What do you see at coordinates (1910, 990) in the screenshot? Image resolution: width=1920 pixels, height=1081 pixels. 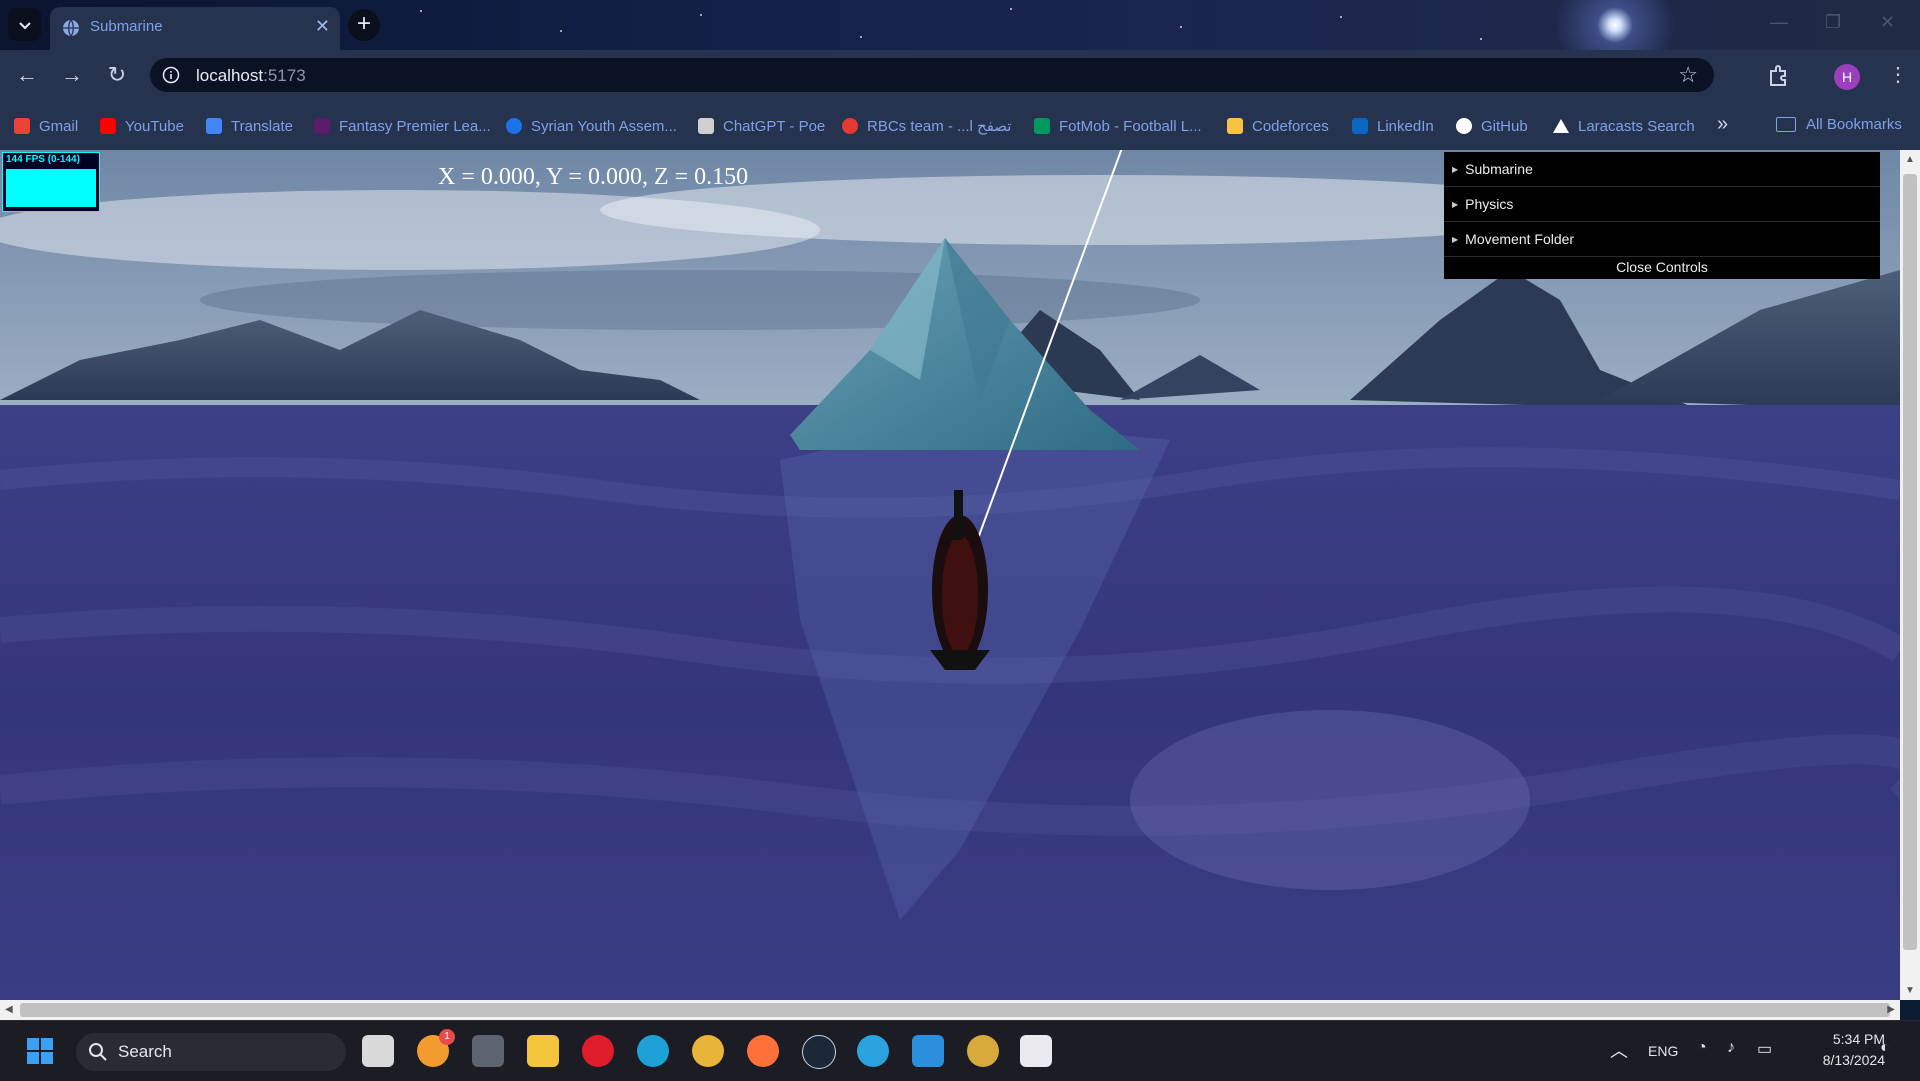 I see `scroll-down-icon: ▼` at bounding box center [1910, 990].